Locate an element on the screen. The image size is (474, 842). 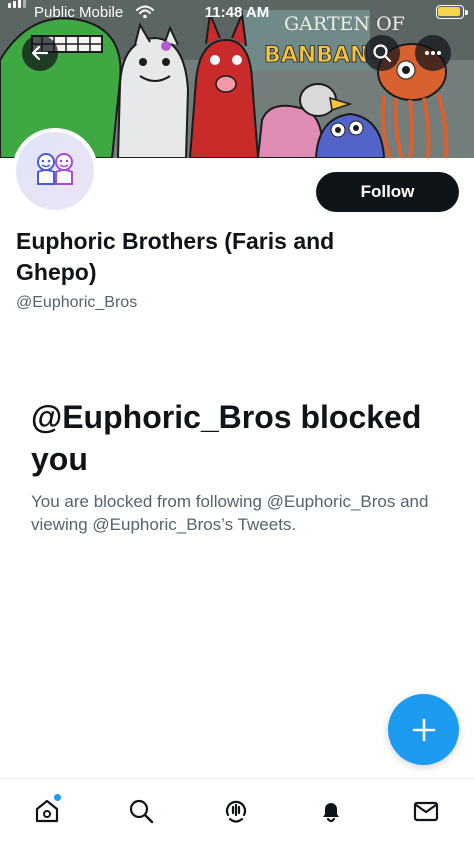
arrow-left-icon is located at coordinates (40, 53).